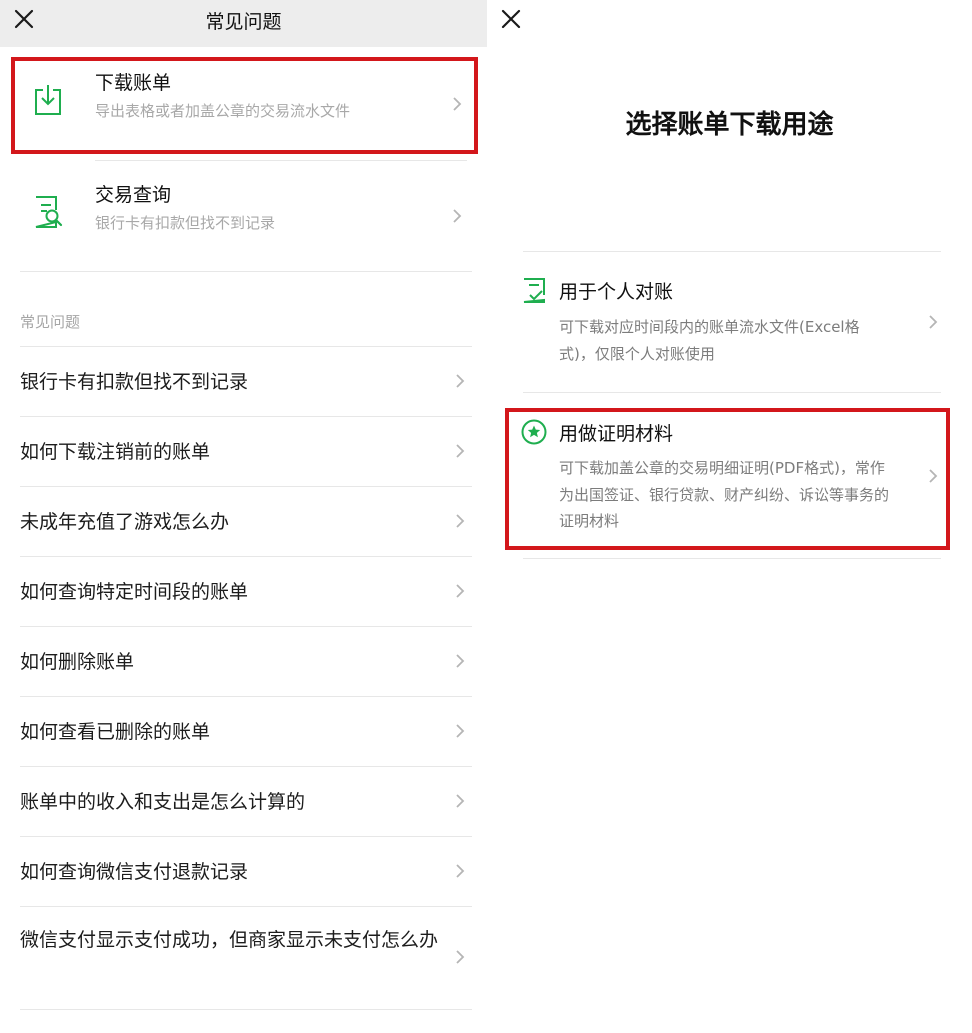 This screenshot has width=972, height=1033. I want to click on download-bill-card: 下载账单 导出表格或者加盖公章的交易流水文件, so click(243, 105).